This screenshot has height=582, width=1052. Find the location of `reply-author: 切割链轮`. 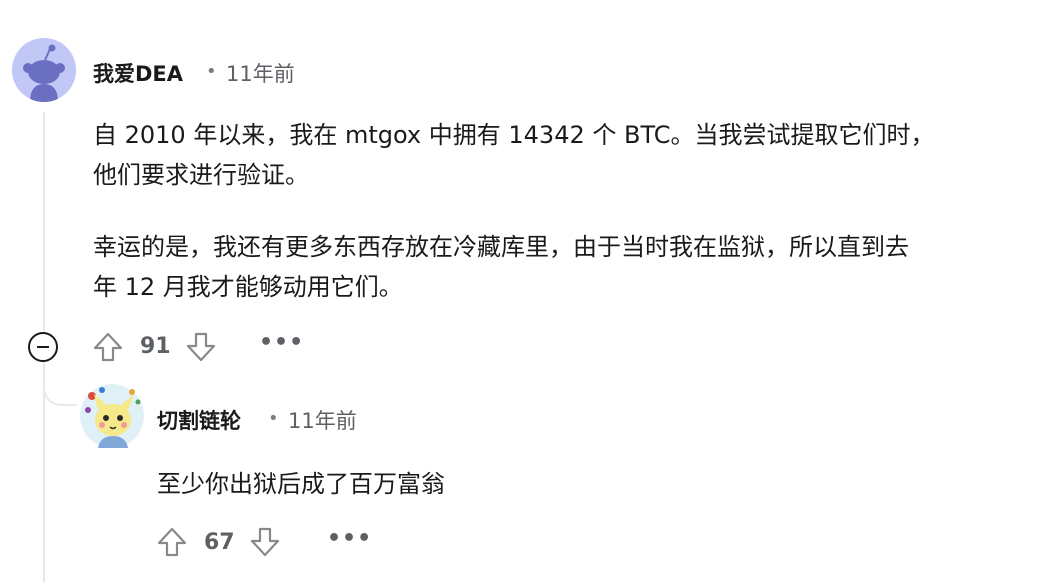

reply-author: 切割链轮 is located at coordinates (199, 420).